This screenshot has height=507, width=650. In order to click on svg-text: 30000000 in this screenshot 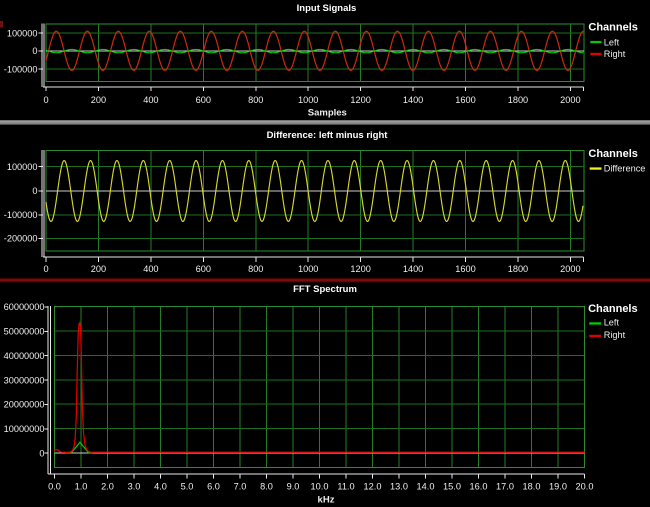, I will do `click(24, 380)`.